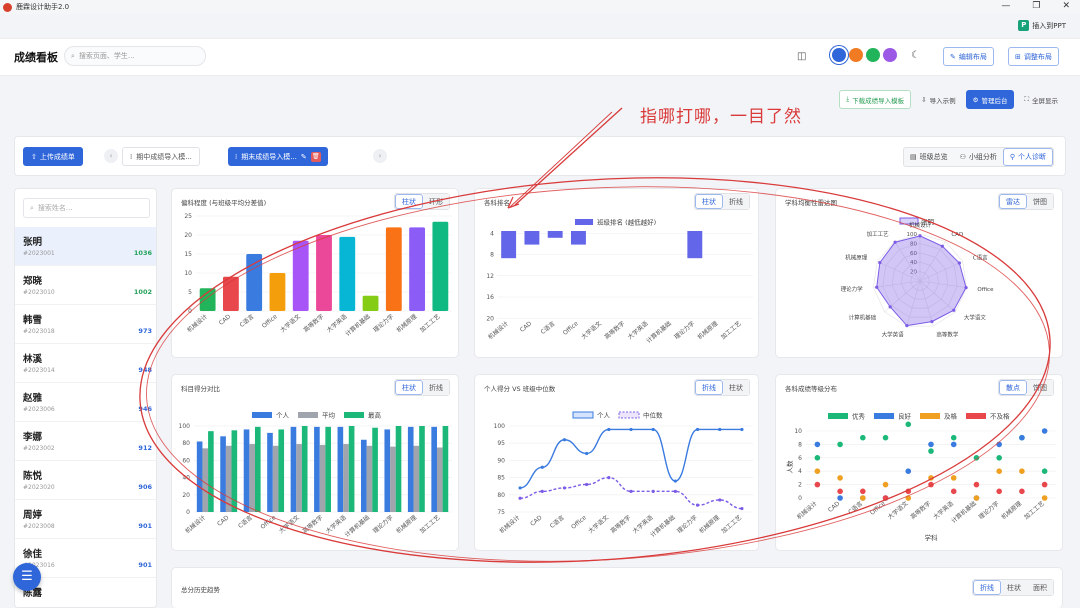 The height and width of the screenshot is (608, 1080). What do you see at coordinates (85, 363) in the screenshot?
I see `student-list-item: 林溪 #2023014 948` at bounding box center [85, 363].